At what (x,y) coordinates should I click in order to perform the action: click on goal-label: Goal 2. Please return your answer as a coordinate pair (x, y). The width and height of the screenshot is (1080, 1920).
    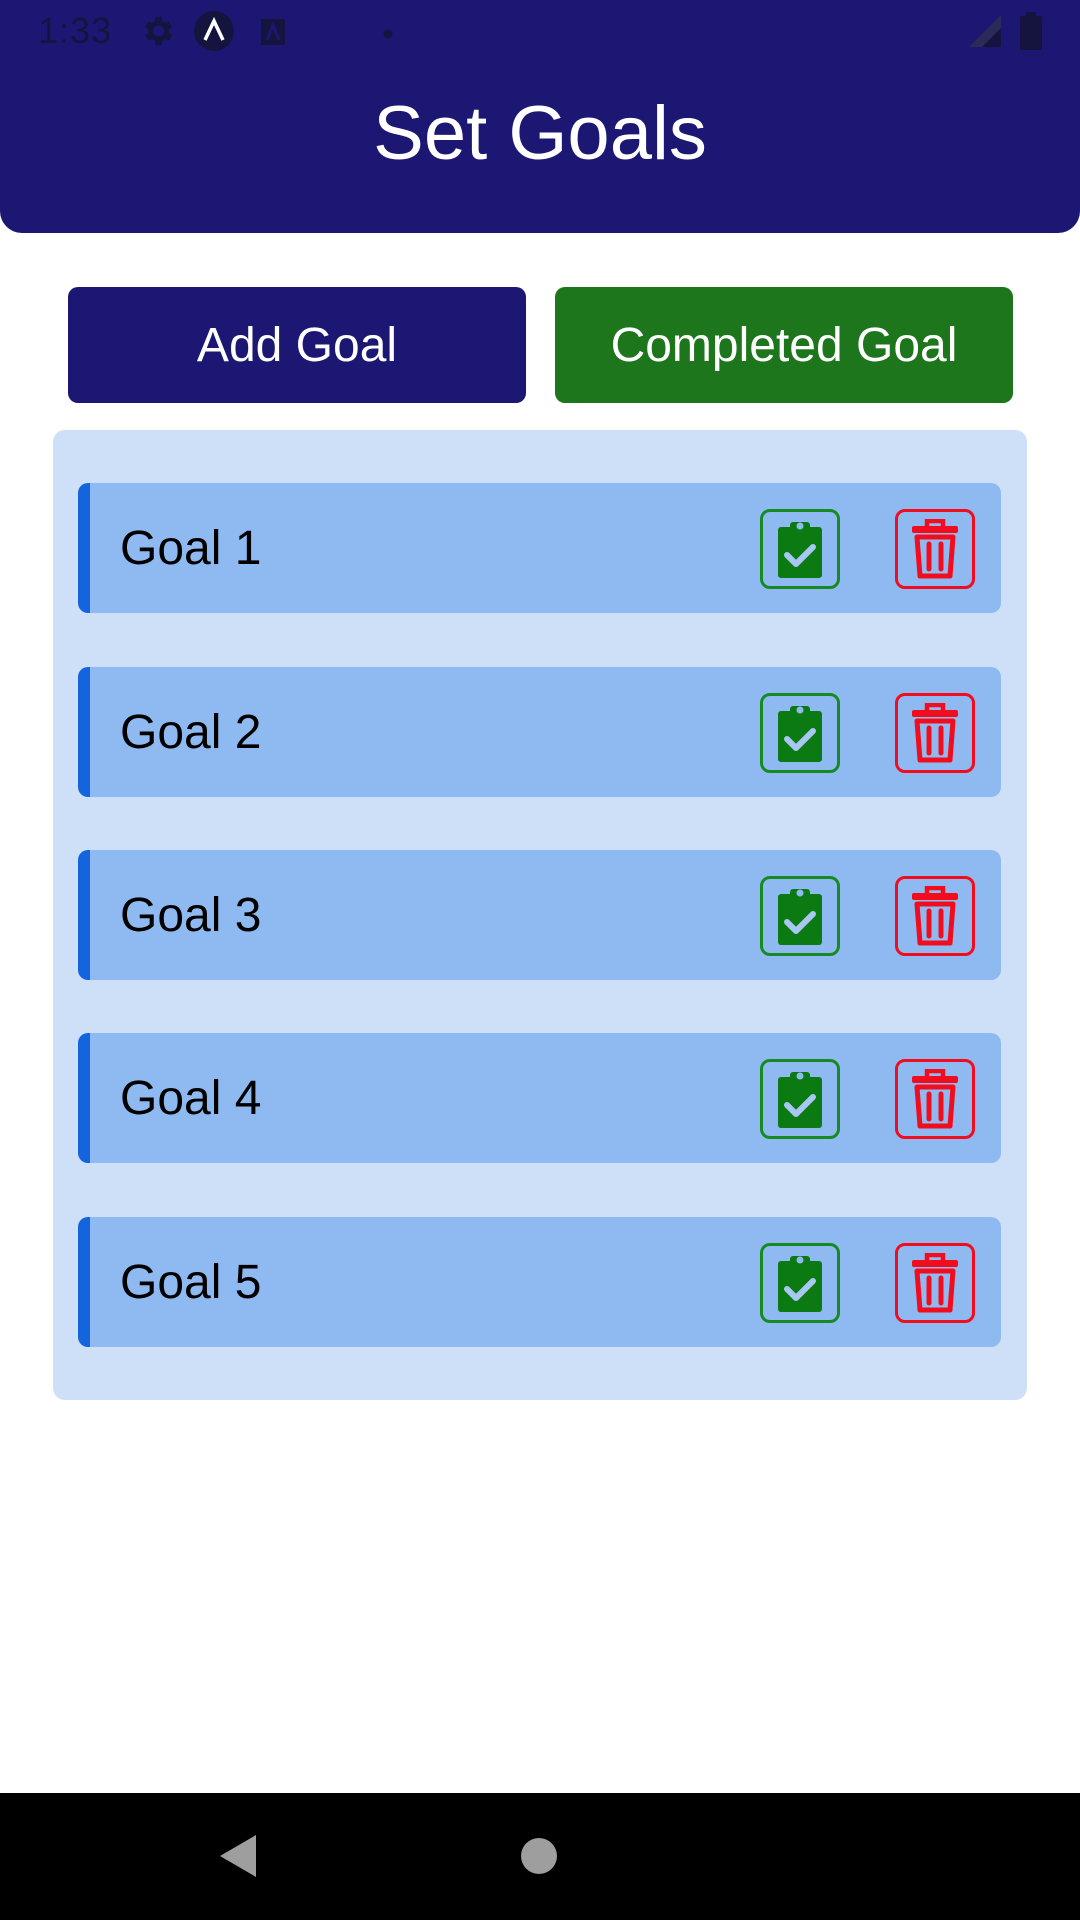
    Looking at the image, I should click on (191, 732).